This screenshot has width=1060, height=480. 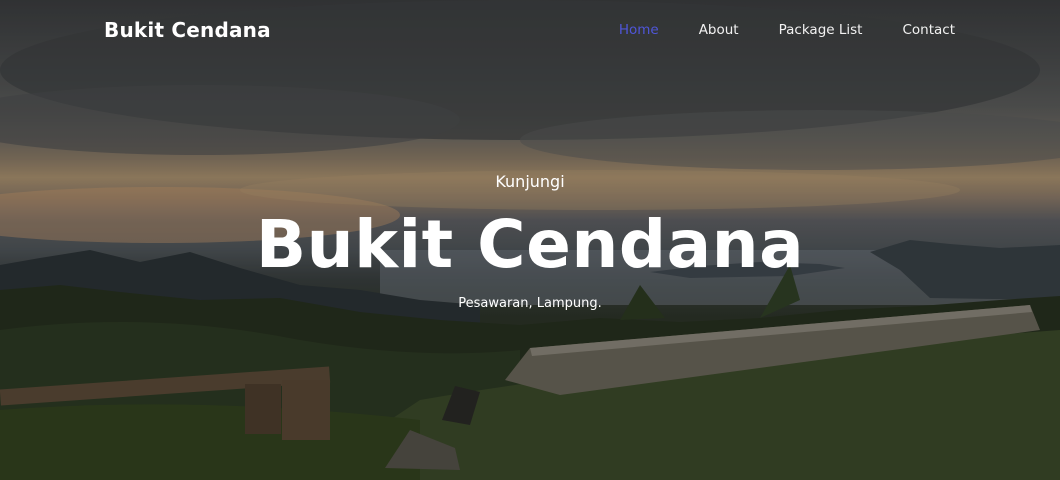 I want to click on nav-link-home: Home, so click(x=639, y=30).